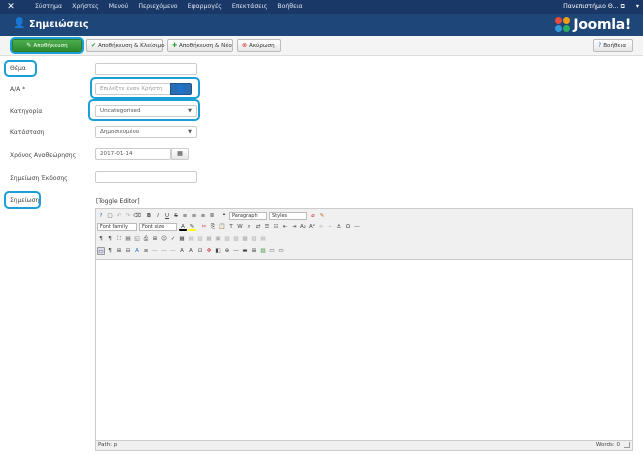  What do you see at coordinates (330, 227) in the screenshot?
I see `unlink-icon: ⌁` at bounding box center [330, 227].